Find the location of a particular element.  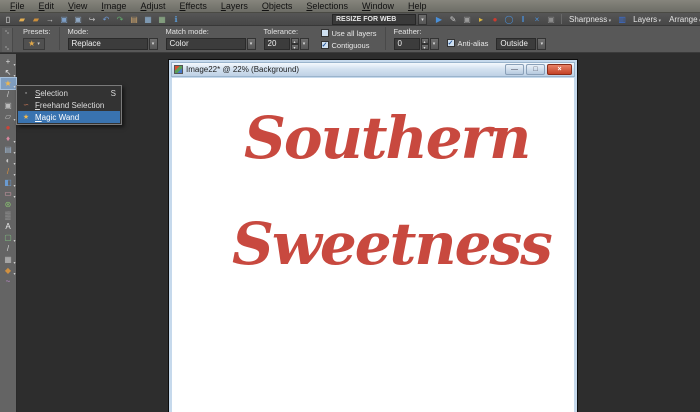

lighten-darken-tool: ◐ is located at coordinates (8, 161).